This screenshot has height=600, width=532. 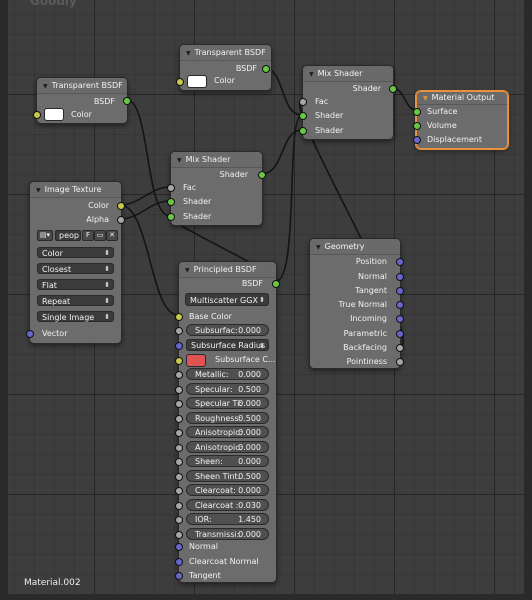 What do you see at coordinates (227, 519) in the screenshot?
I see `value-slider-field: IOR: 1.450` at bounding box center [227, 519].